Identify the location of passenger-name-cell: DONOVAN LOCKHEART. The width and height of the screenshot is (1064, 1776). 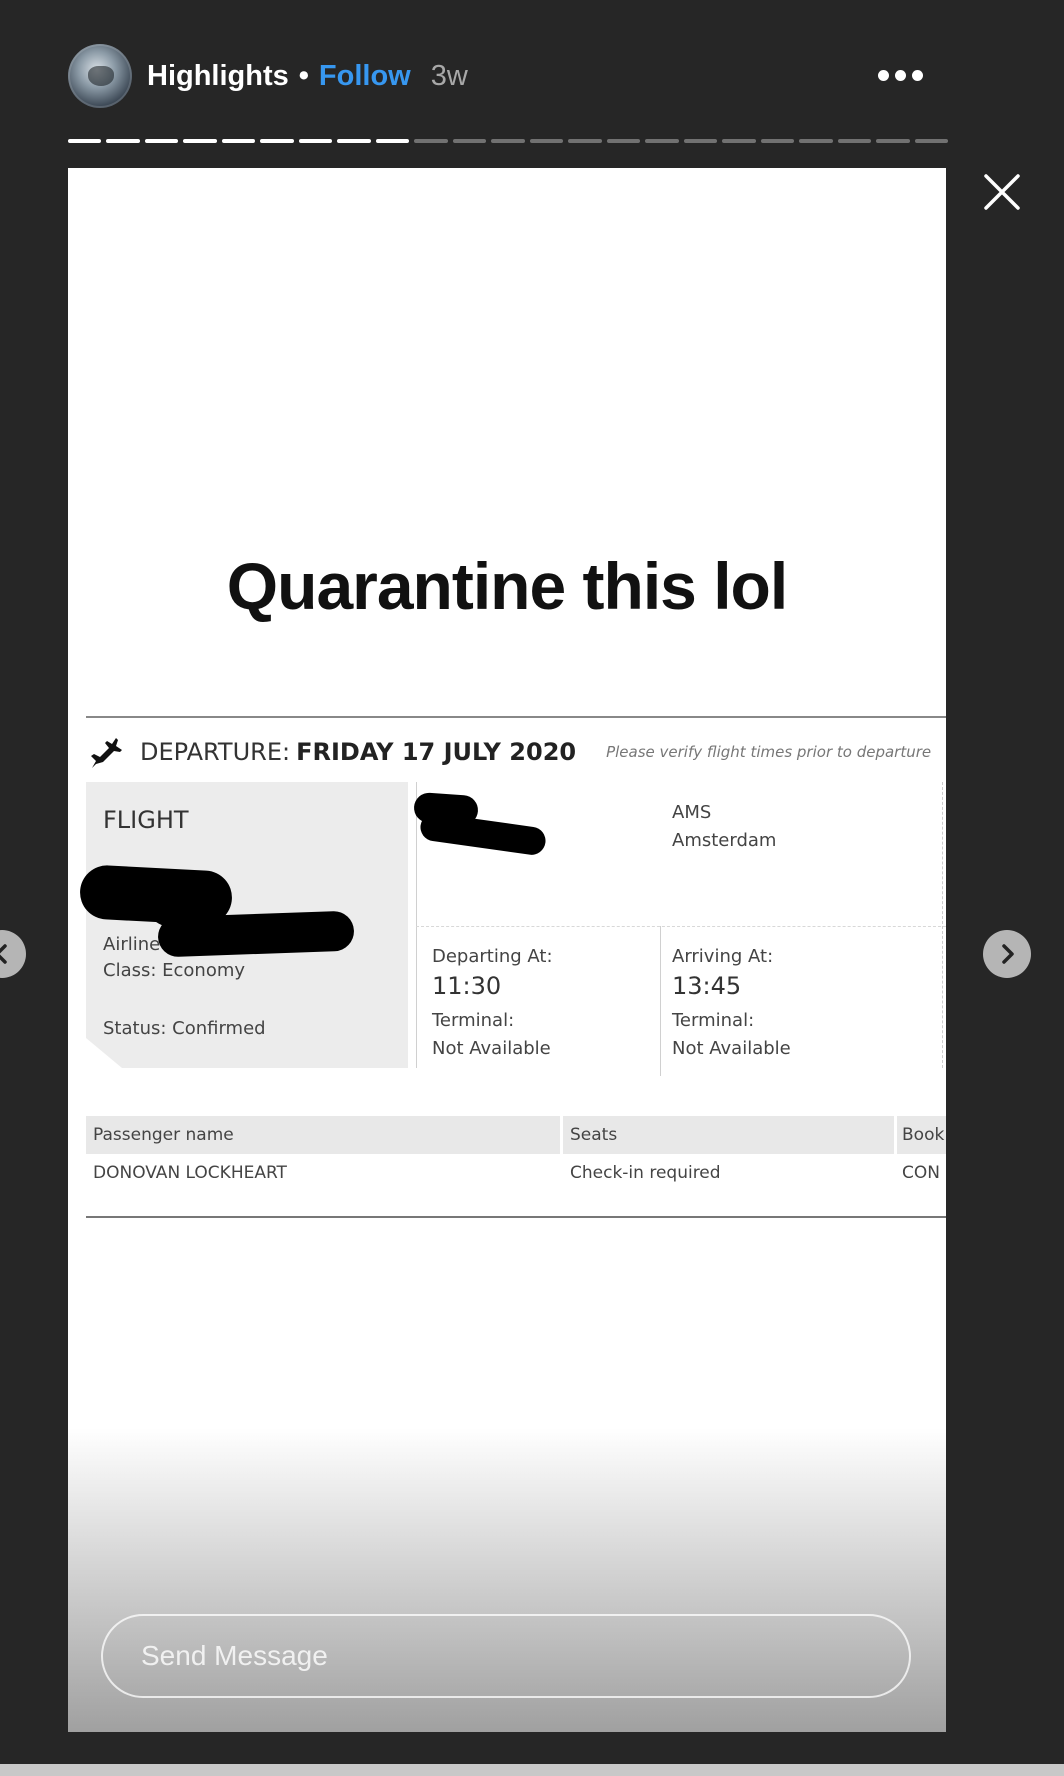
(190, 1173).